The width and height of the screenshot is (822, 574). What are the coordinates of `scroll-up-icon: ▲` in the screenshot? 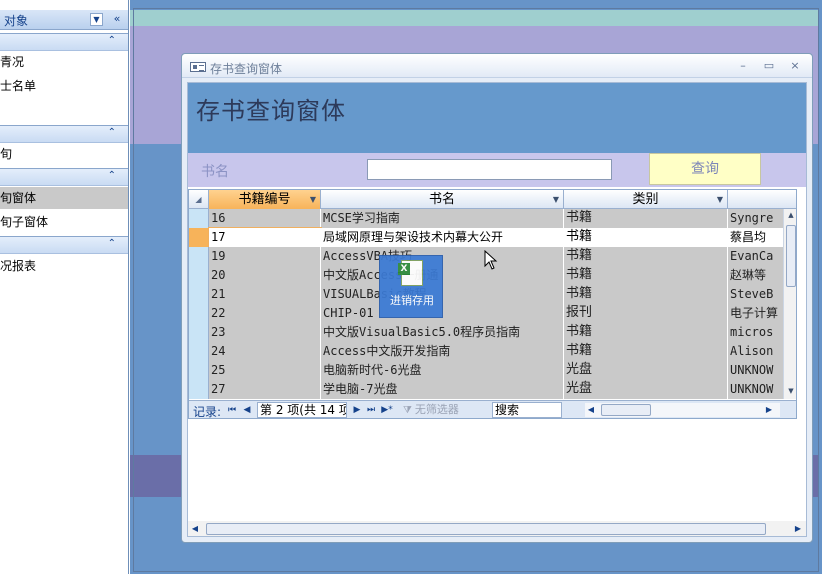 It's located at (790, 215).